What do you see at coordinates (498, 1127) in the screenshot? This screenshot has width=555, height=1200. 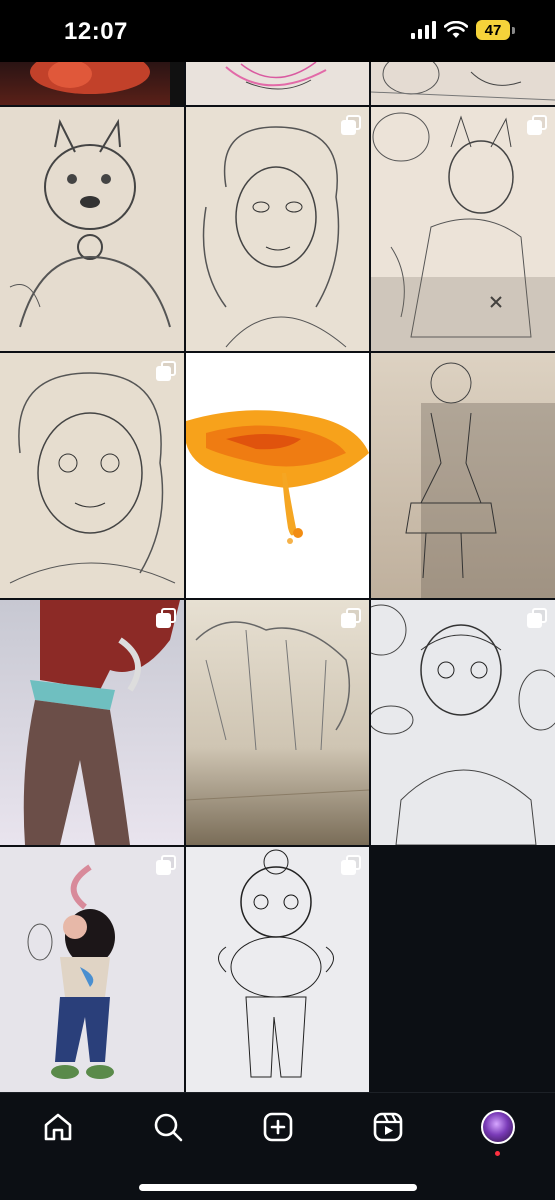 I see `profile-avatar` at bounding box center [498, 1127].